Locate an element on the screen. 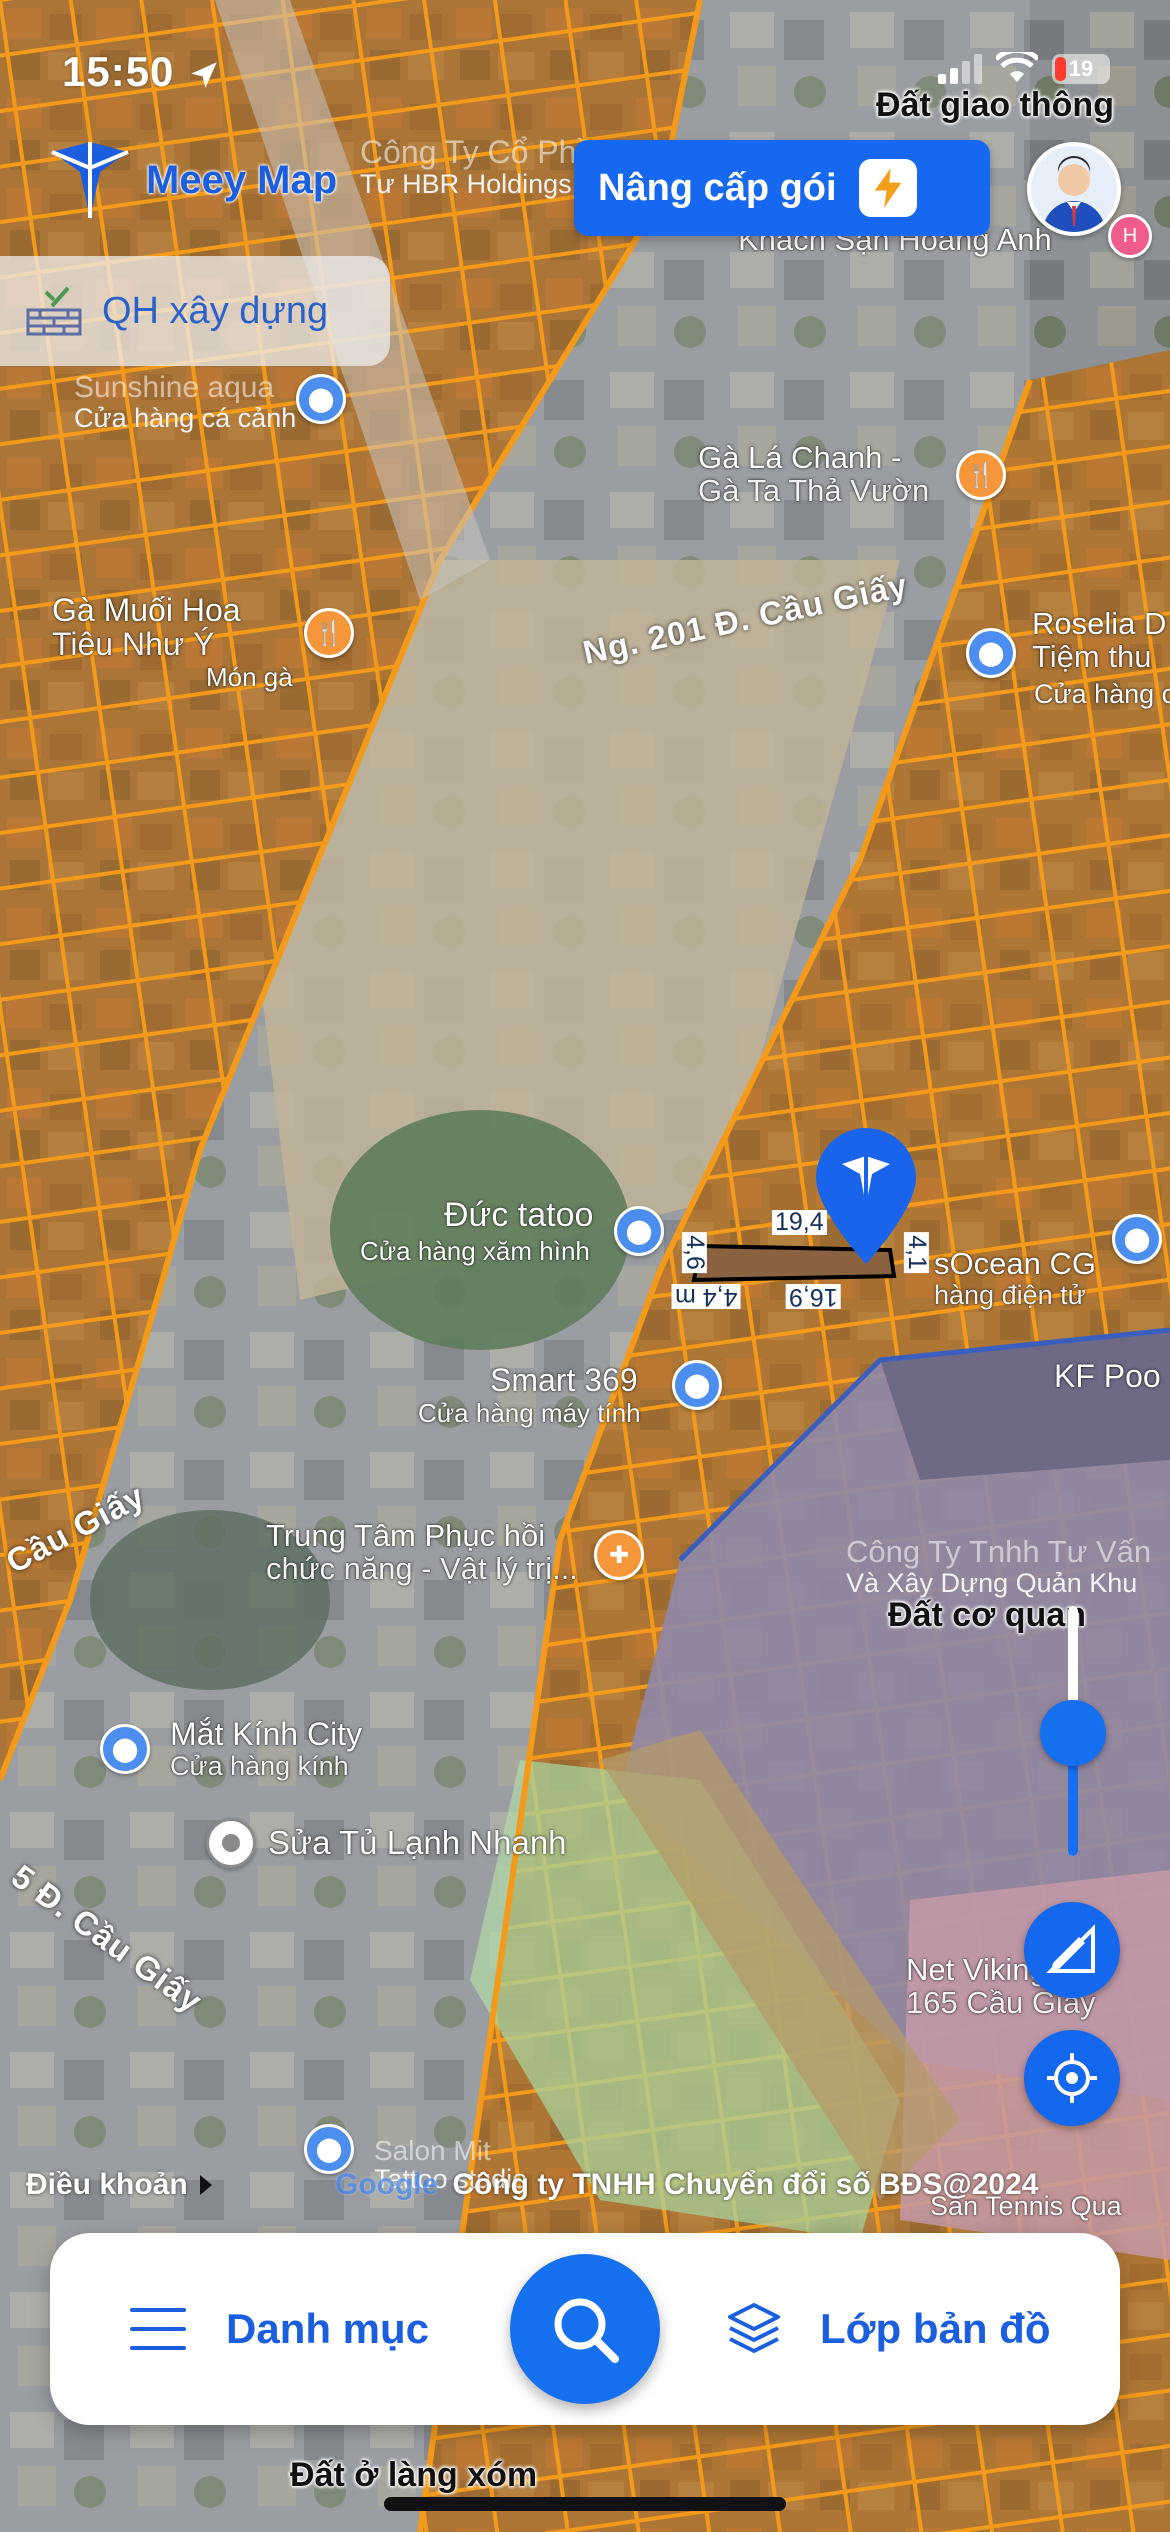  app-logo: Meey Map is located at coordinates (192, 180).